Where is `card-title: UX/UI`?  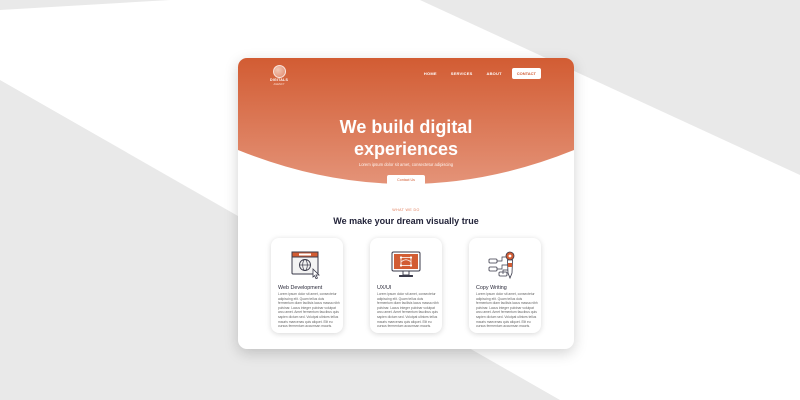 card-title: UX/UI is located at coordinates (384, 288).